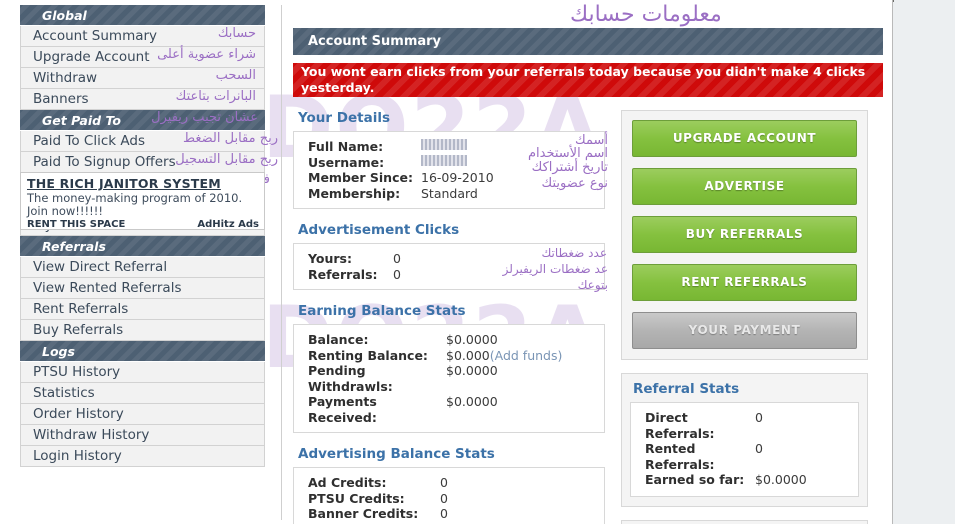 The image size is (955, 524). Describe the element at coordinates (354, 193) in the screenshot. I see `detail-label: Membership:` at that location.